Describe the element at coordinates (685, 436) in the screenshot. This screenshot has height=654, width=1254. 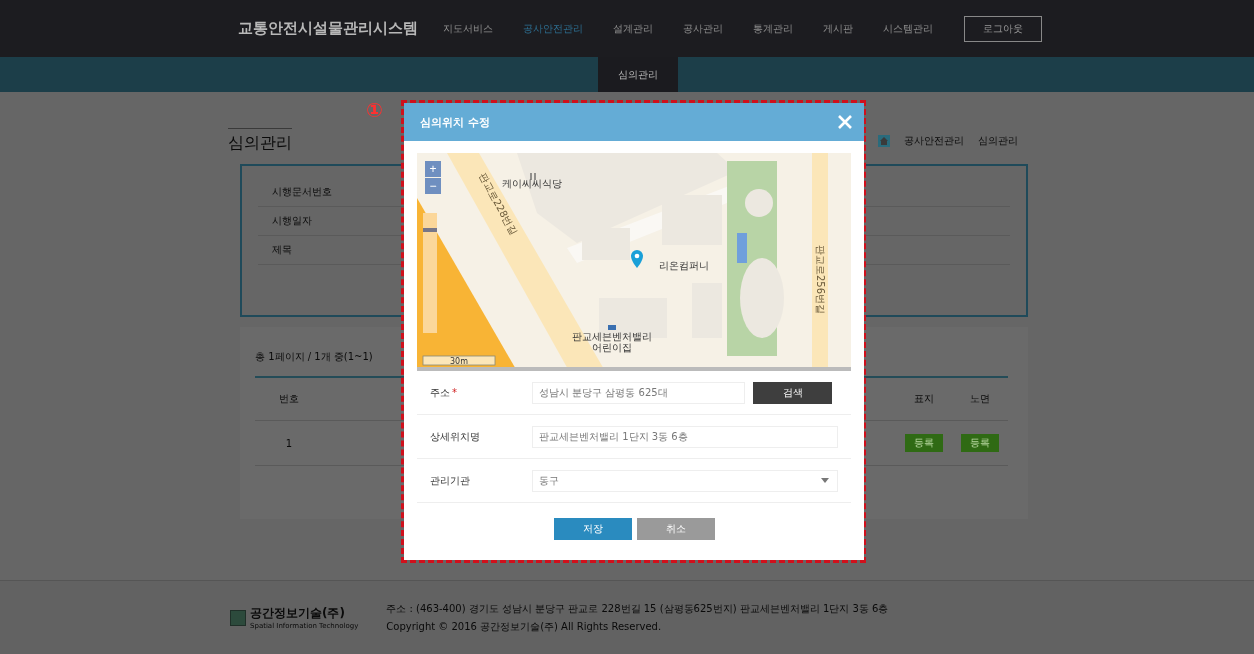
I see `text-input-field: 판교세븐벤처밸리 1단지 3동 6층` at that location.